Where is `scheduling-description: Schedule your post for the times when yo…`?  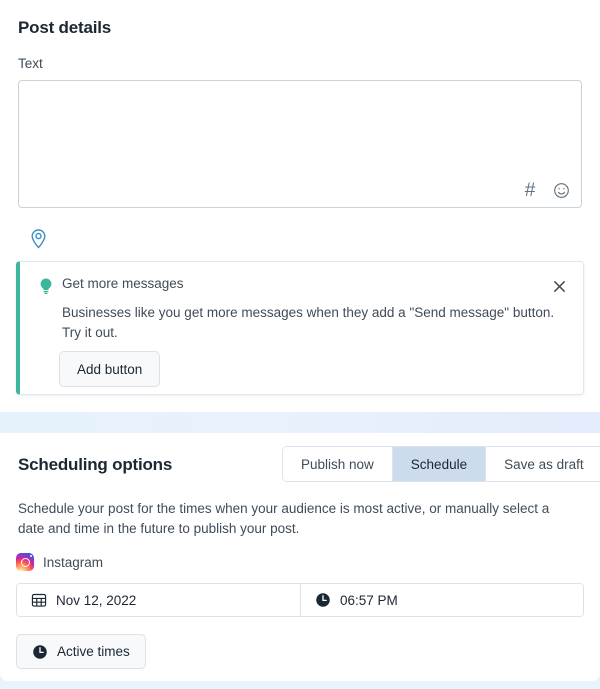 scheduling-description: Schedule your post for the times when yo… is located at coordinates (284, 518).